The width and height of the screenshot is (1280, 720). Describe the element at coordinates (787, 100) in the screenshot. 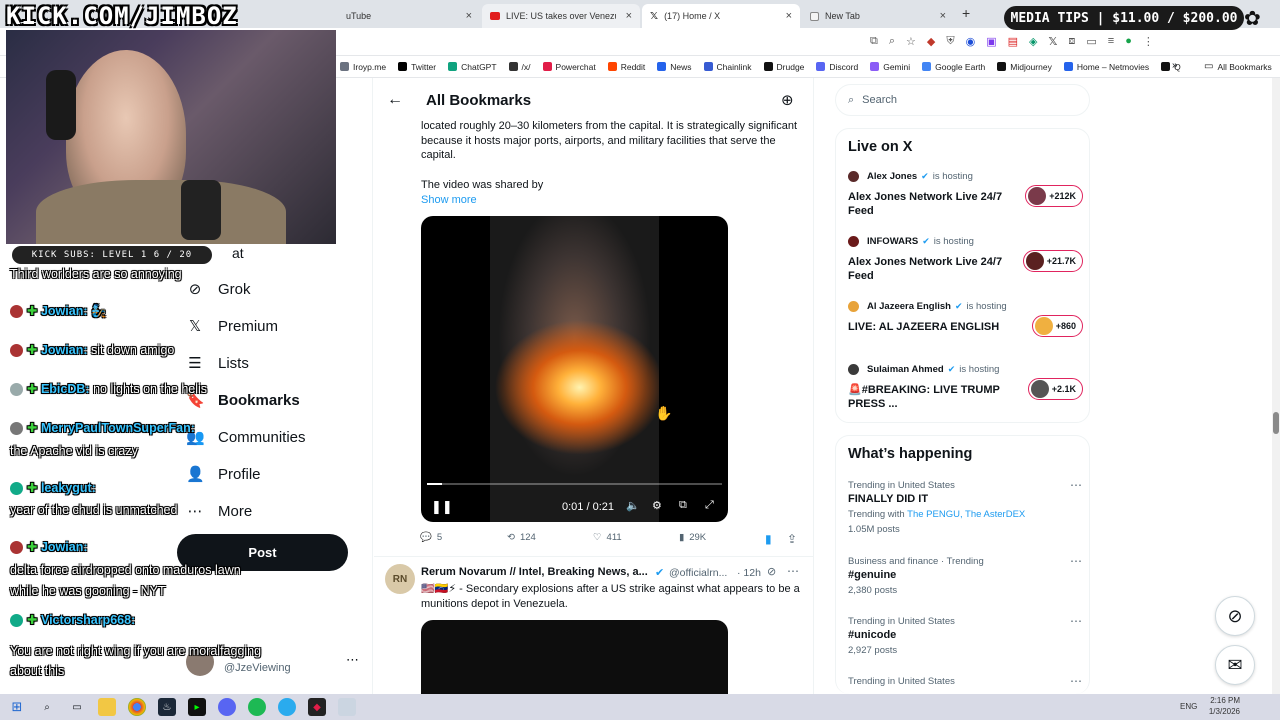

I see `add-bookmark-folder-icon: ⊕` at that location.